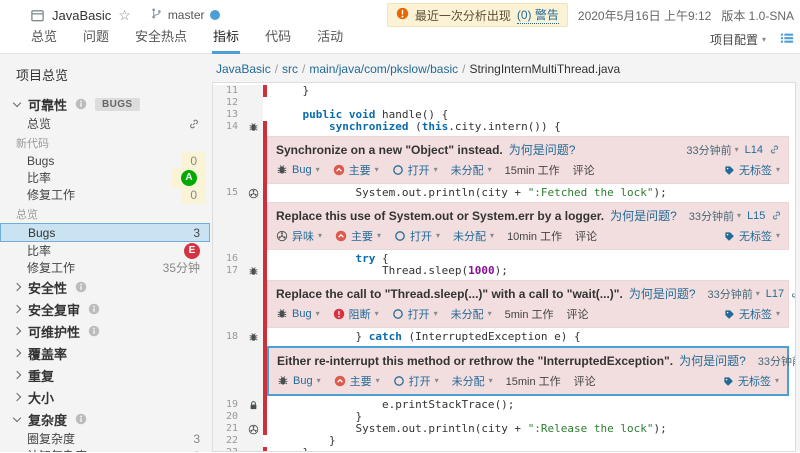  I want to click on tab-activity: 活动, so click(330, 38).